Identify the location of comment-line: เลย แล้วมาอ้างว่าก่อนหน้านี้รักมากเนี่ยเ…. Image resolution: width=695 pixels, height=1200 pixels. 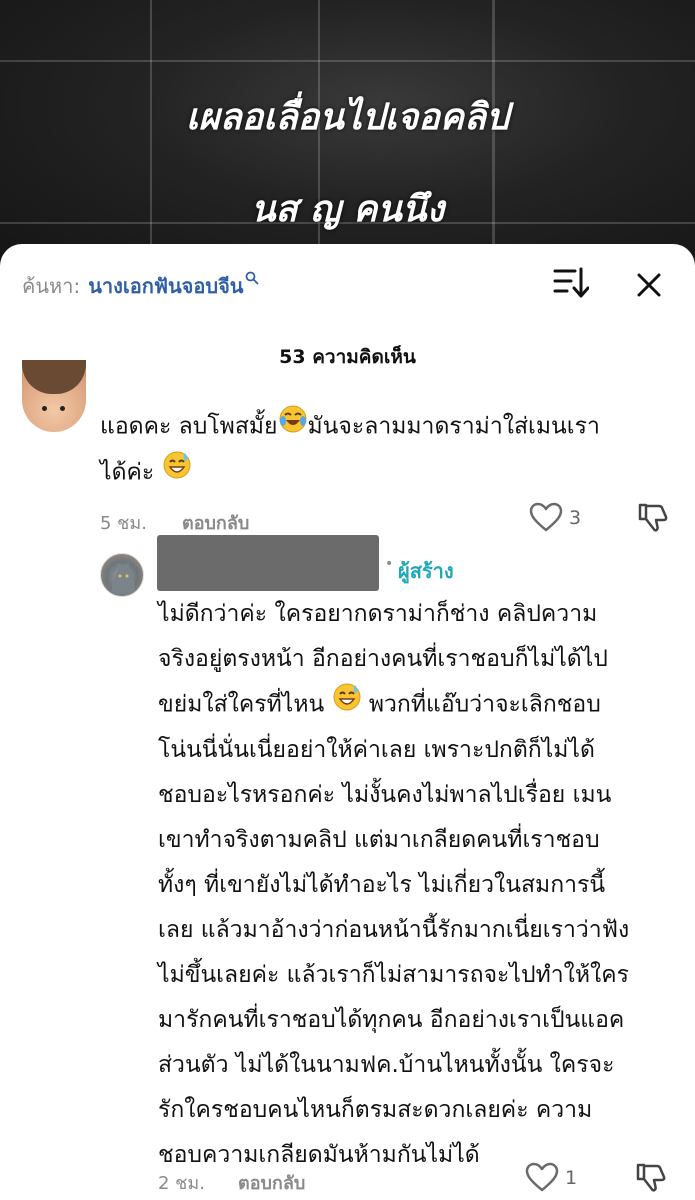
(394, 930).